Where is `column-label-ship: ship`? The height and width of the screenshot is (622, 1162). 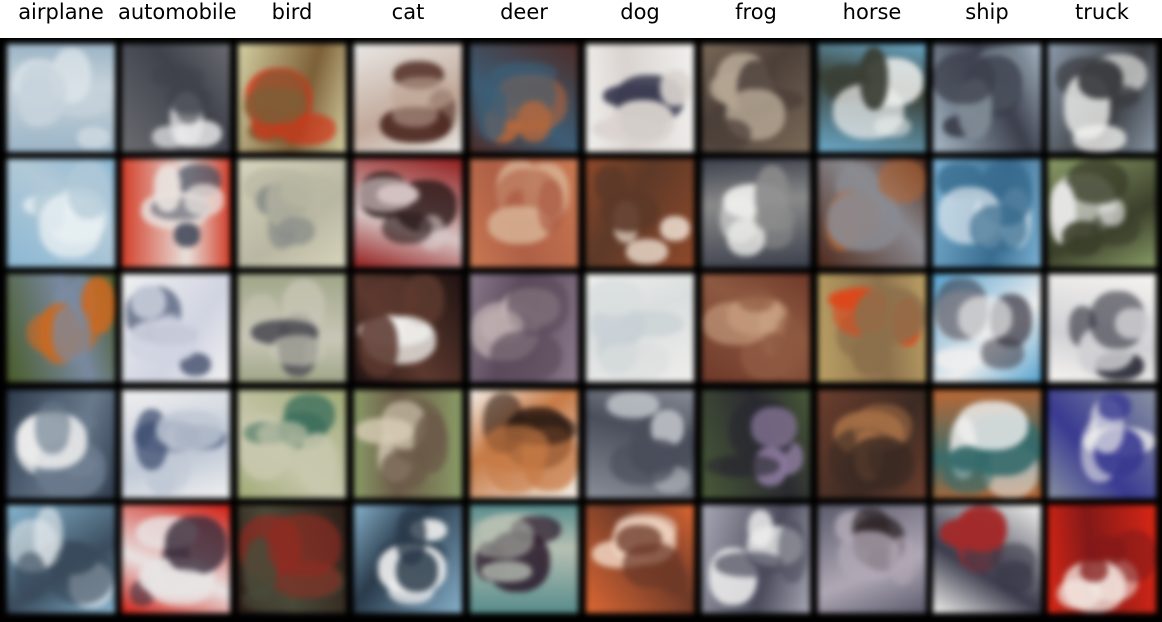 column-label-ship: ship is located at coordinates (987, 12).